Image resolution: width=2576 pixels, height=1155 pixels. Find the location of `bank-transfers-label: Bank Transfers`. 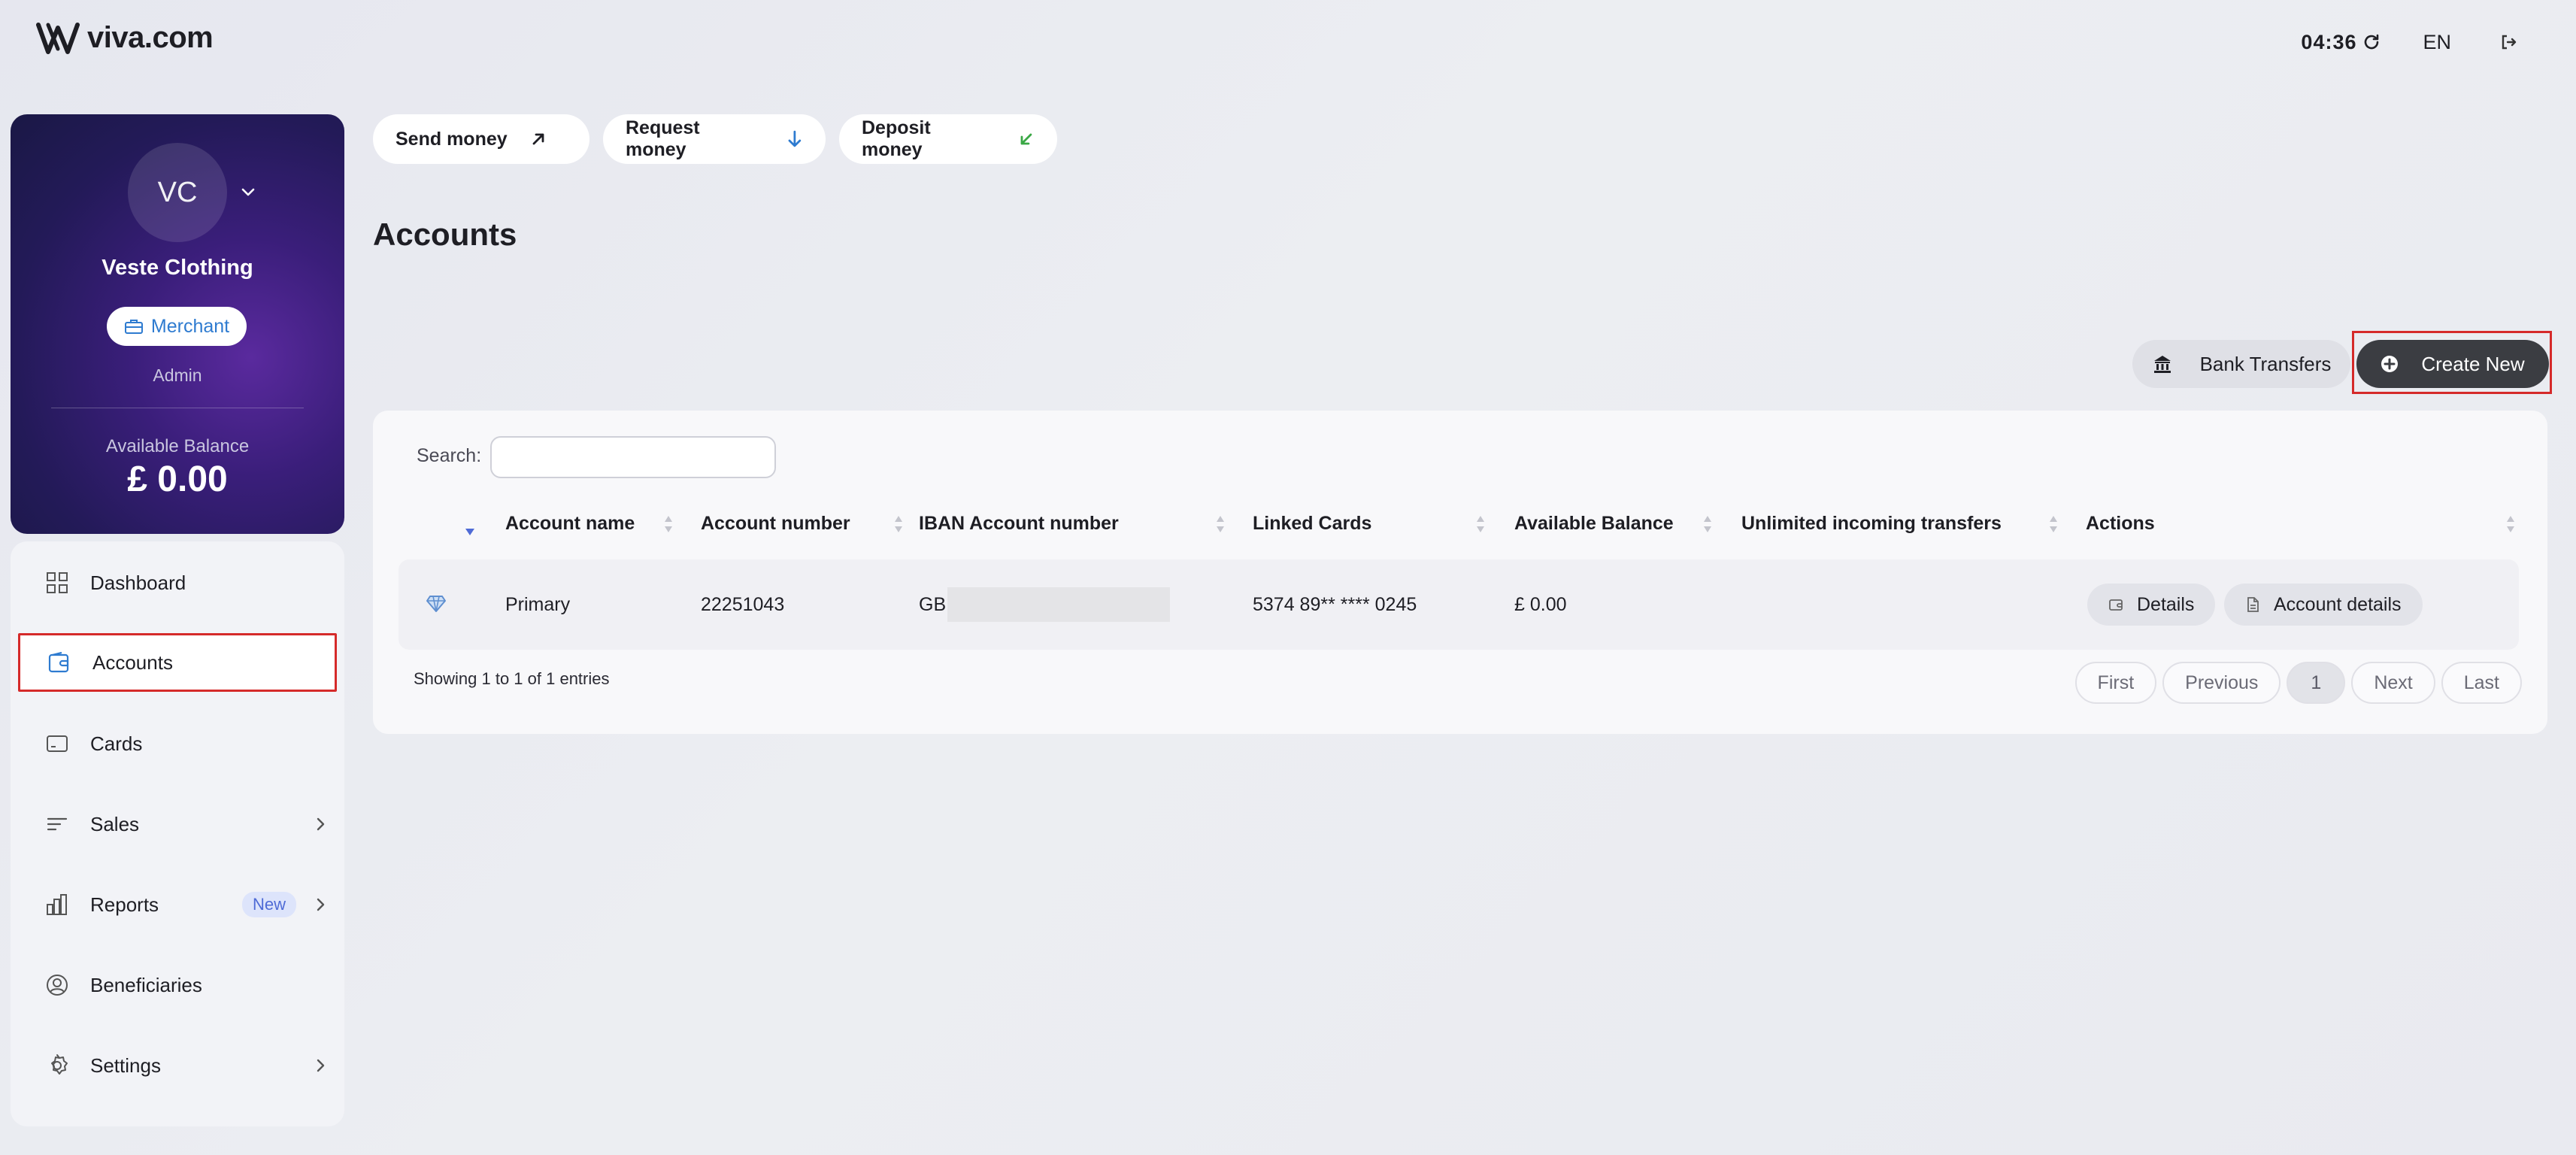

bank-transfers-label: Bank Transfers is located at coordinates (2265, 363).